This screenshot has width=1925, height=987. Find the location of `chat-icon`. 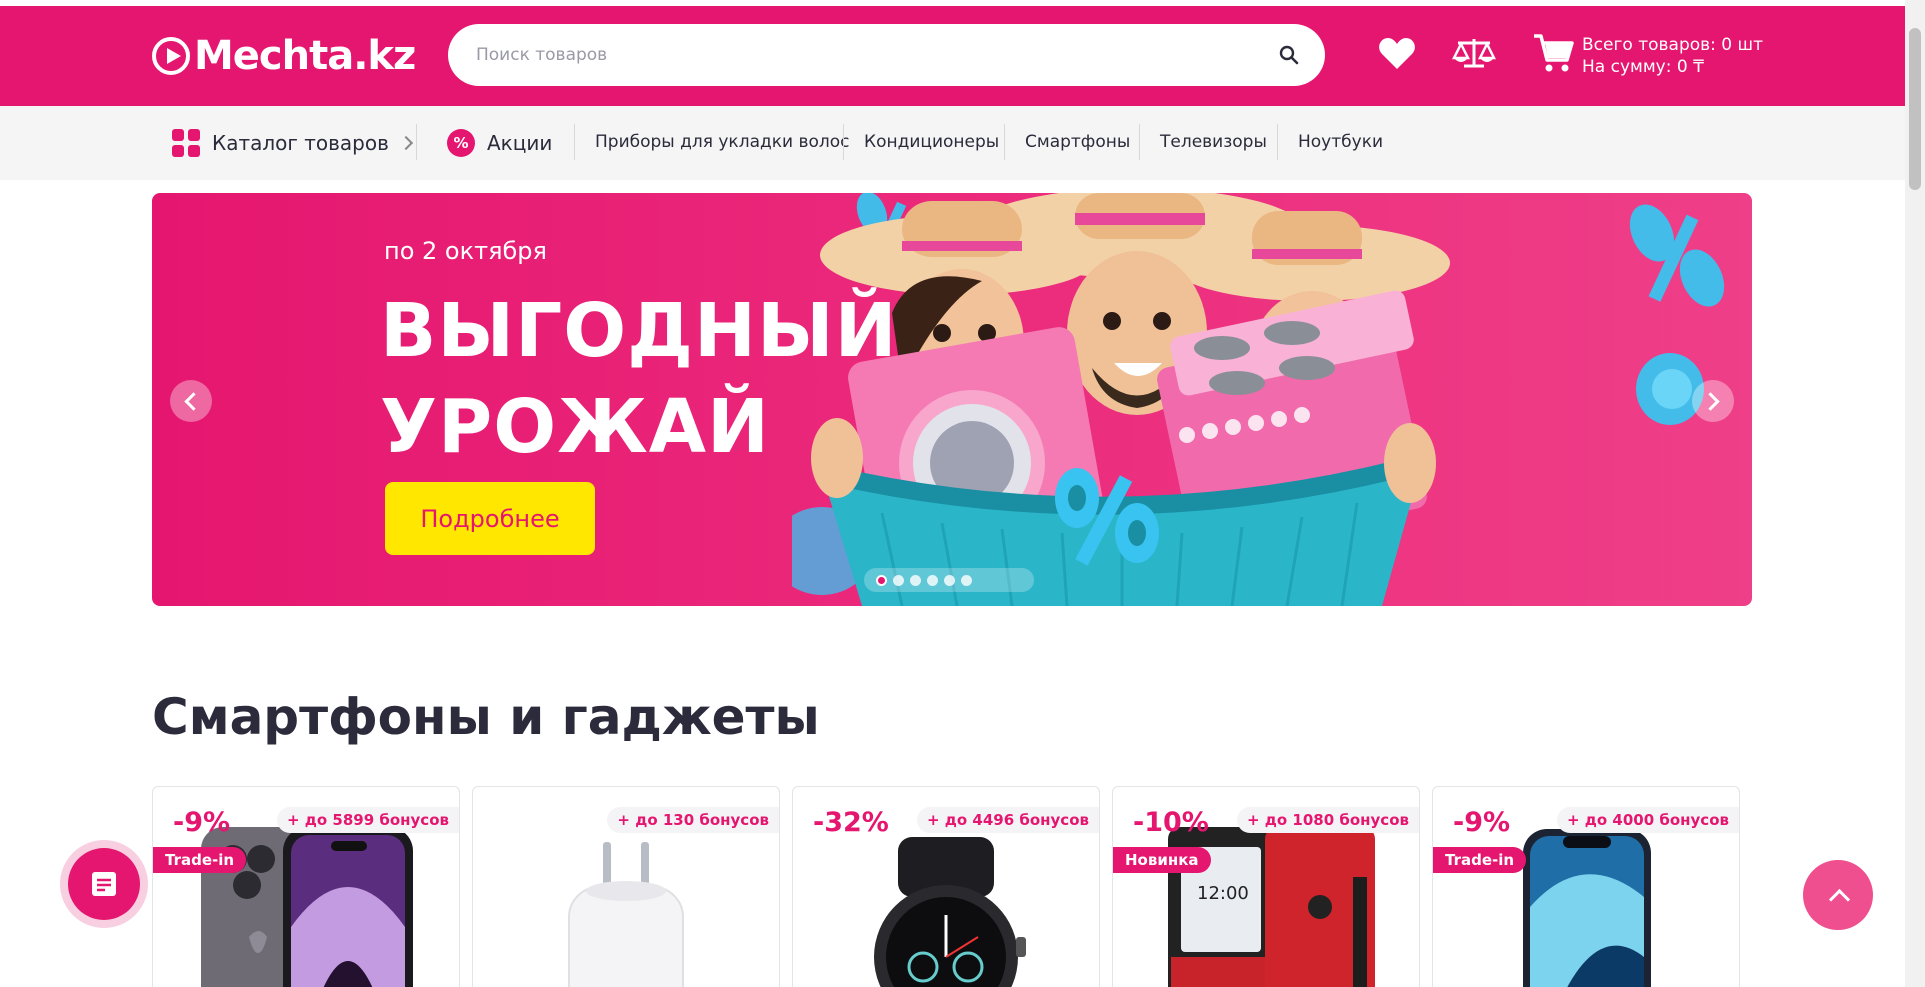

chat-icon is located at coordinates (104, 884).